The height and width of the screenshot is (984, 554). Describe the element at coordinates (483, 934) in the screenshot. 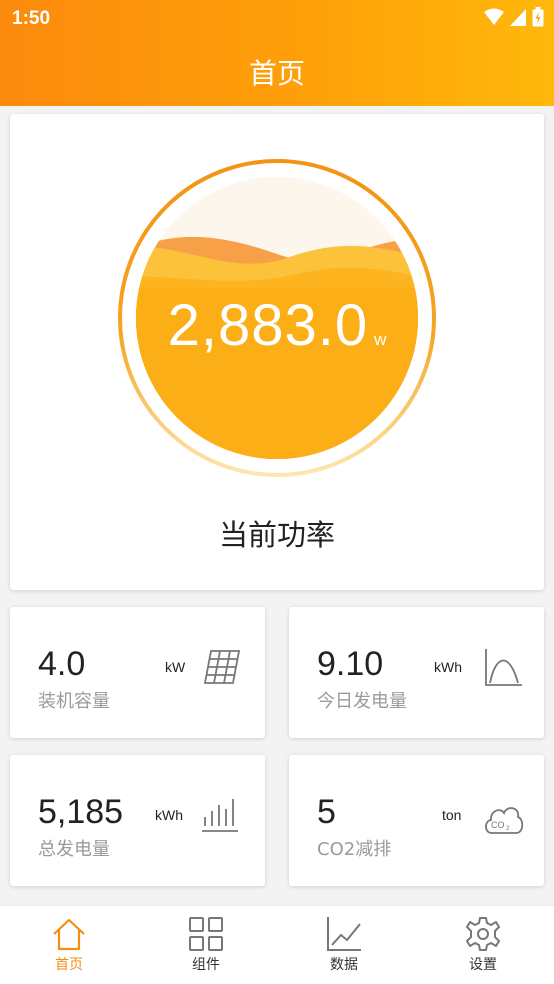

I see `gear-icon` at that location.